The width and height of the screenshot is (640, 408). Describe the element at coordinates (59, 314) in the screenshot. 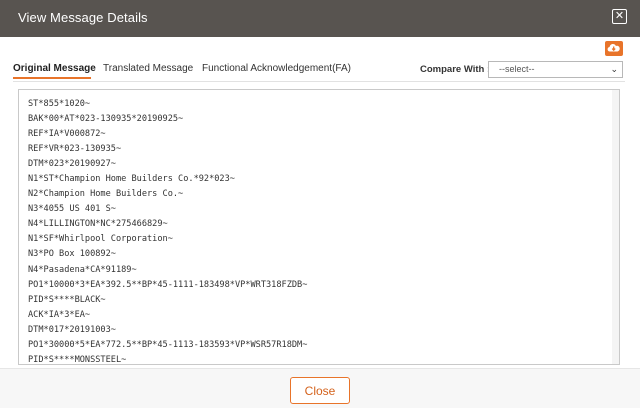

I see `message-line: ACK*IA*3*EA~` at that location.